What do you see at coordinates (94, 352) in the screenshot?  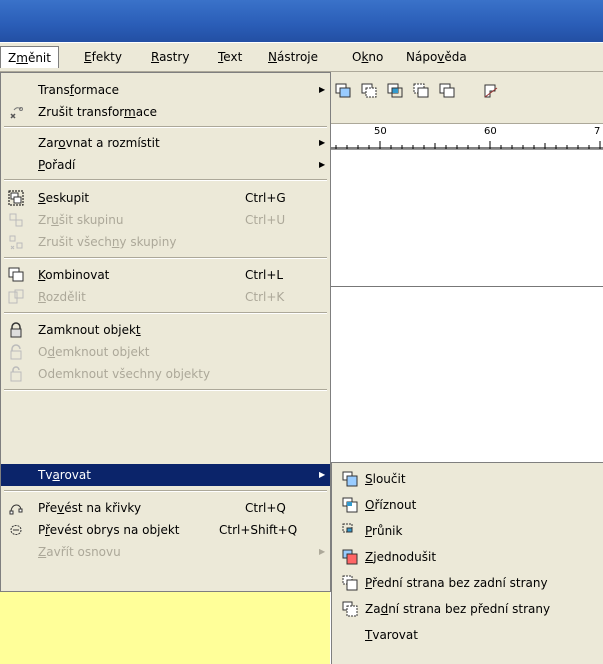 I see `menu-item-label: Odemknout objekt` at bounding box center [94, 352].